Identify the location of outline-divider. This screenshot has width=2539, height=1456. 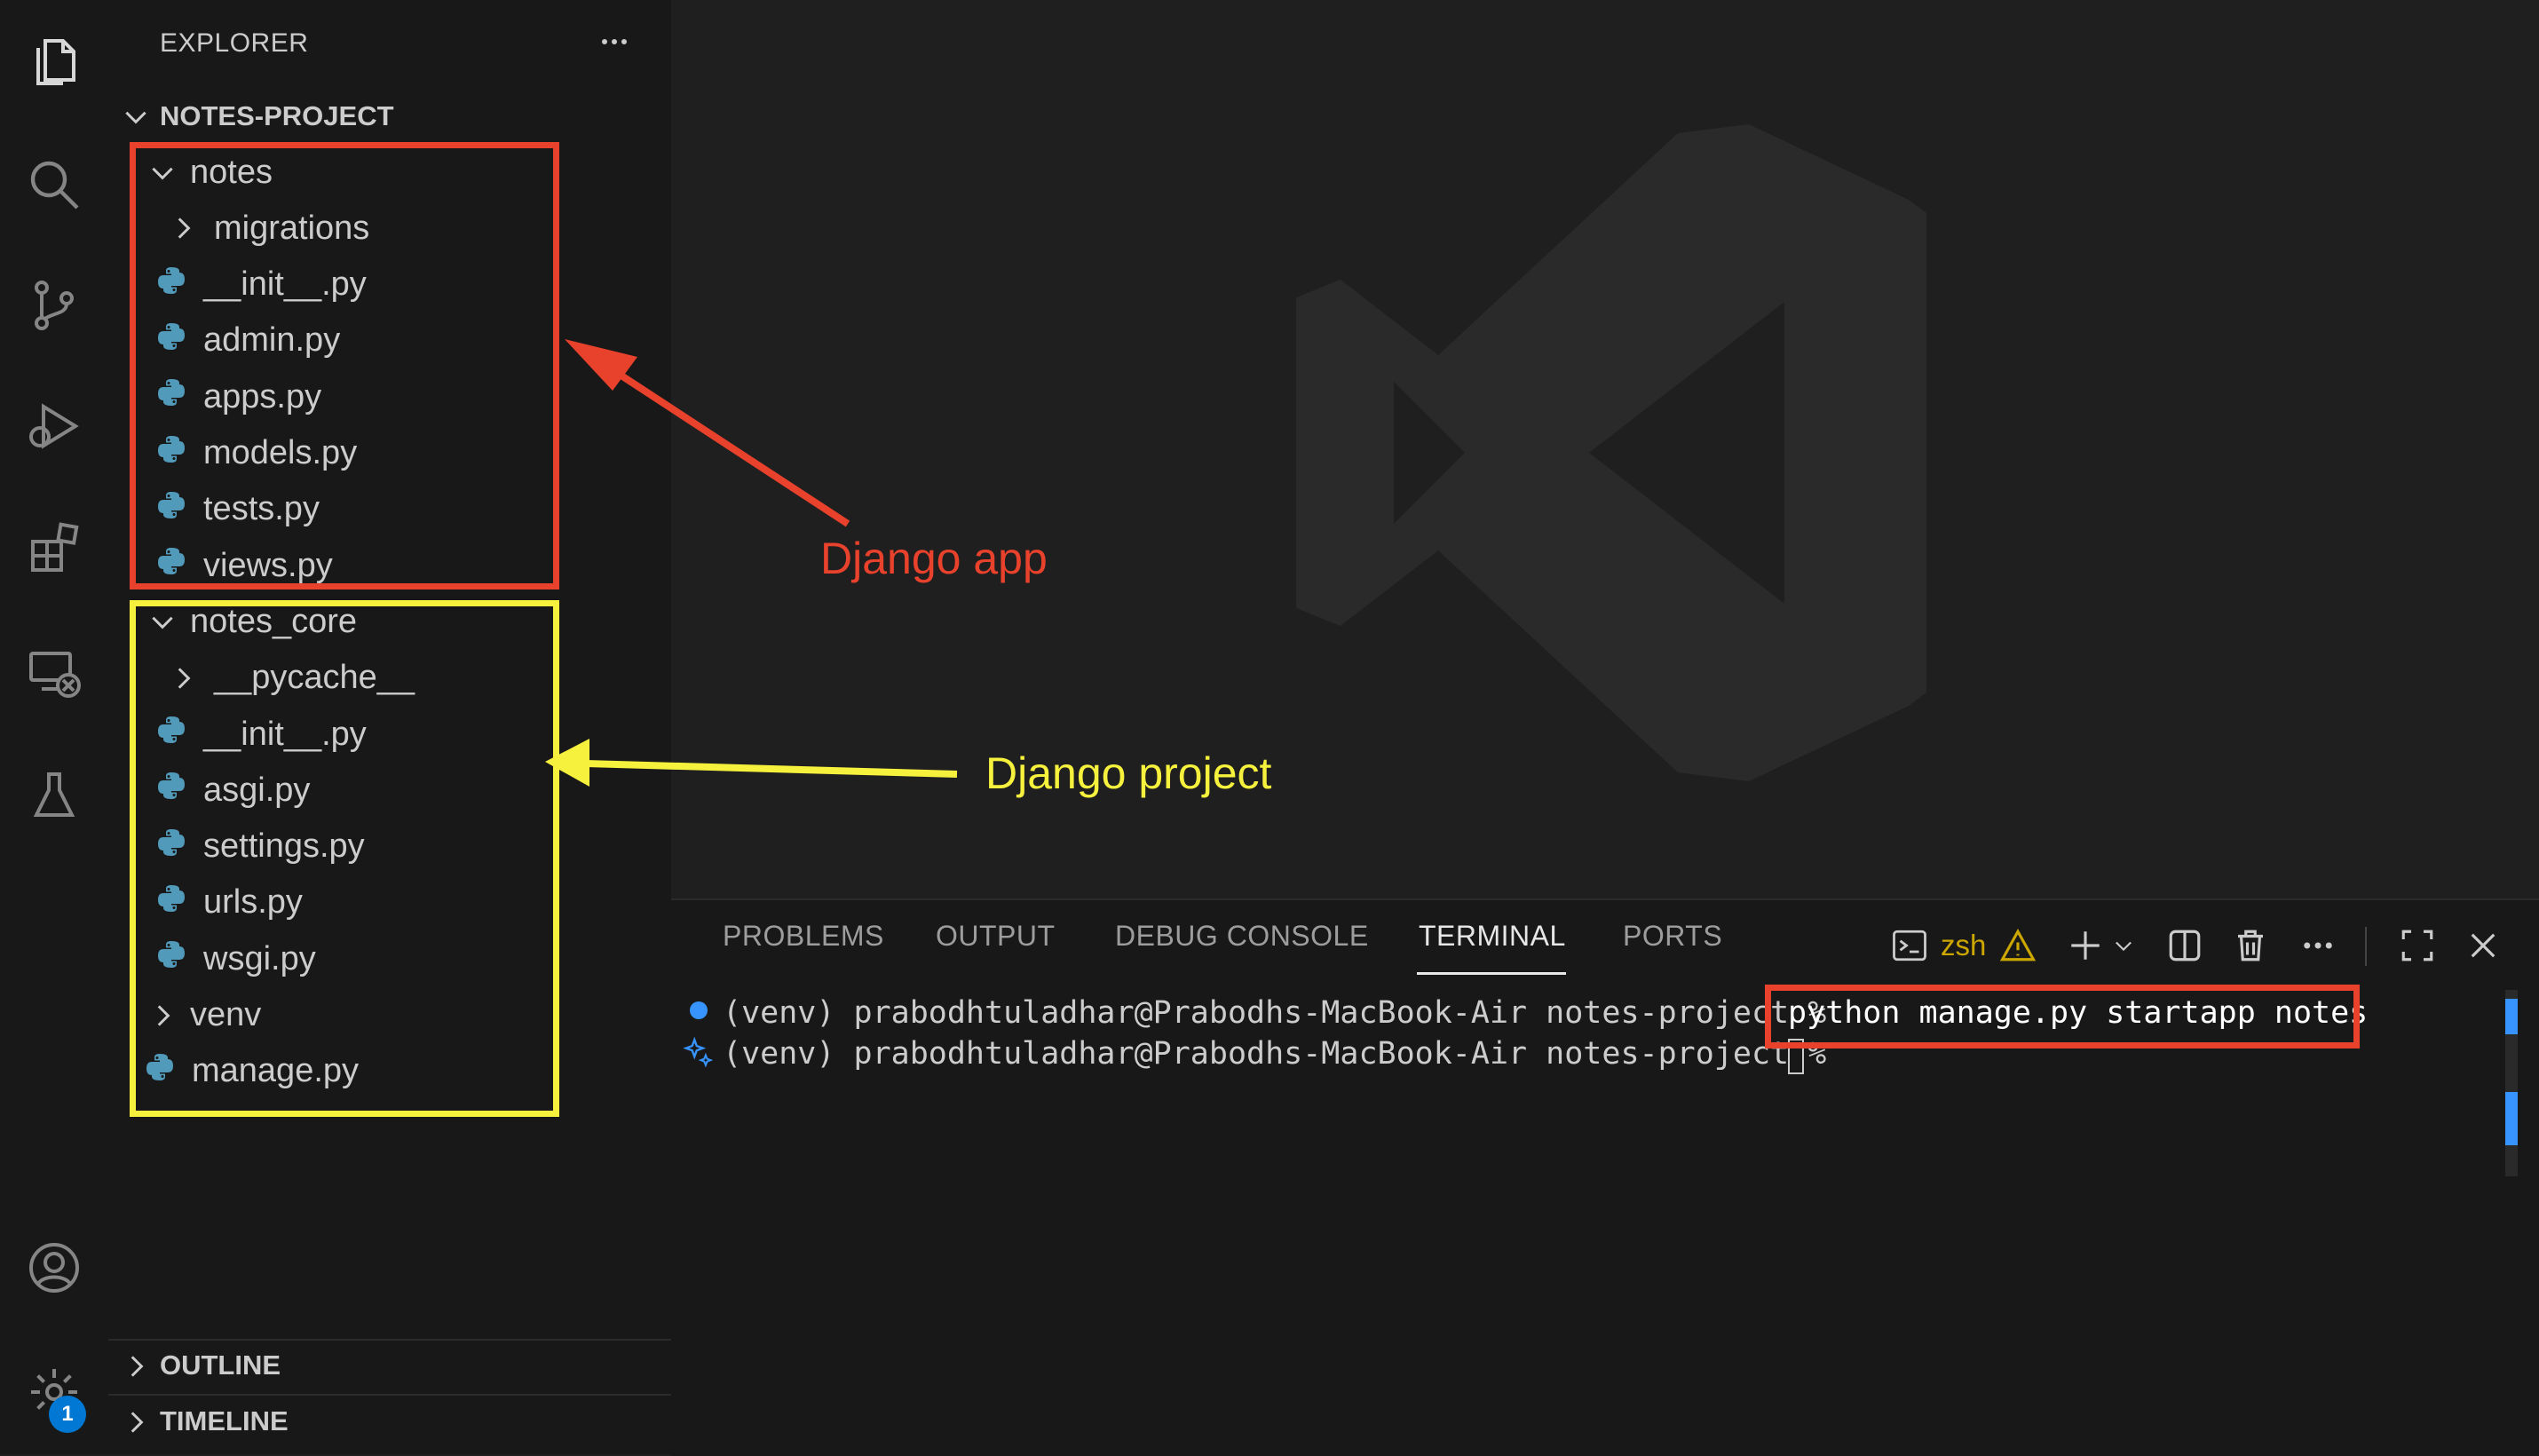
(389, 1340).